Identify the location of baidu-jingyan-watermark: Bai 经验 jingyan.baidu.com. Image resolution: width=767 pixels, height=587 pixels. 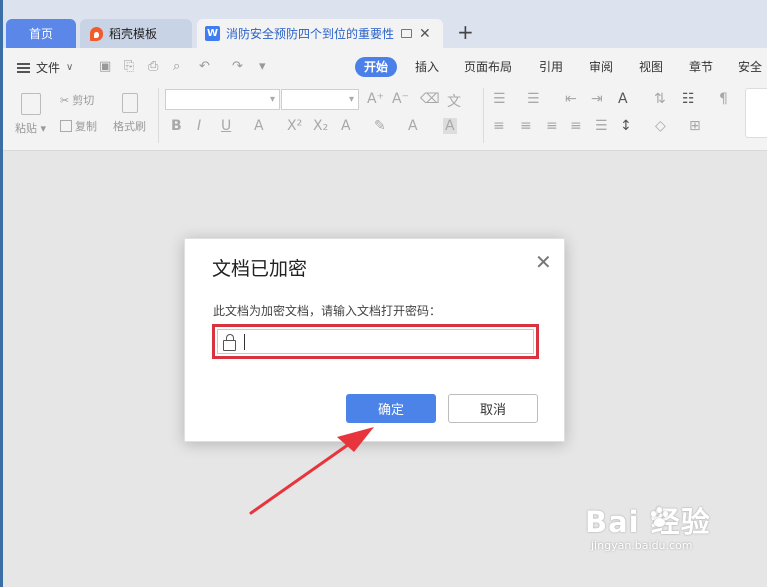
(670, 530).